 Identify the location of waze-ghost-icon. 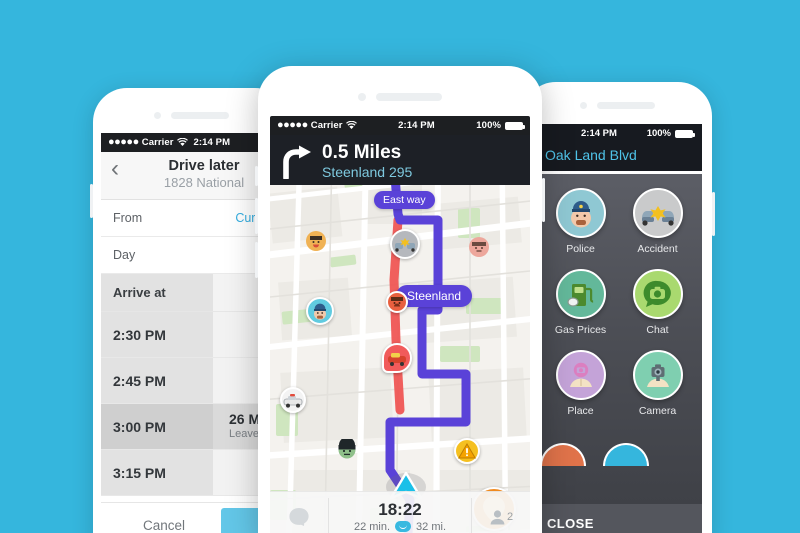
(299, 517).